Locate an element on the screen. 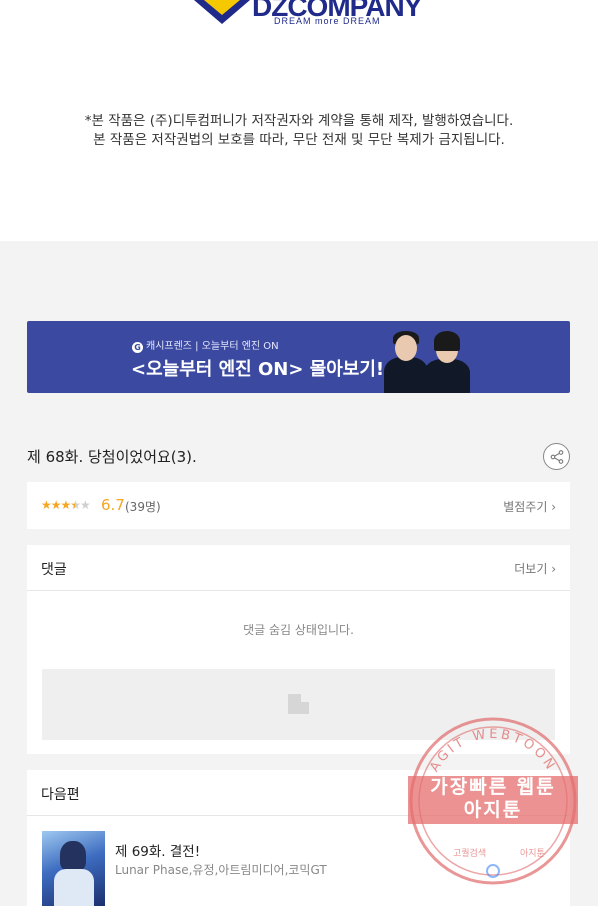  comments-more-button: 더보기 › is located at coordinates (535, 568).